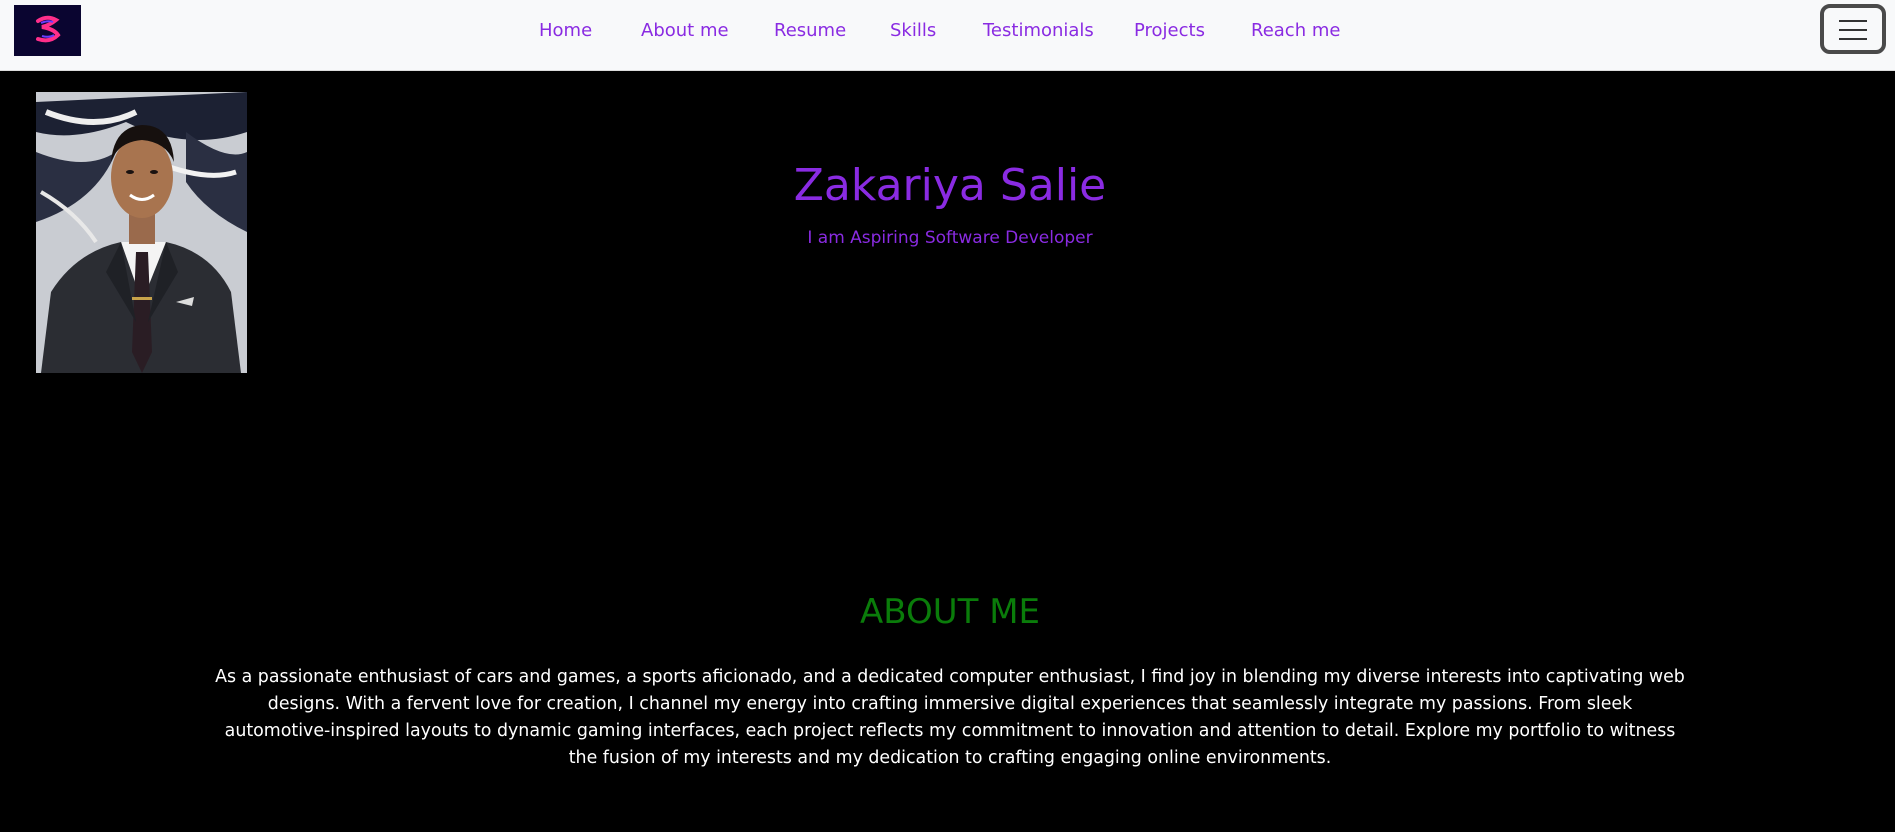  I want to click on nav-link-resume: Resume, so click(810, 30).